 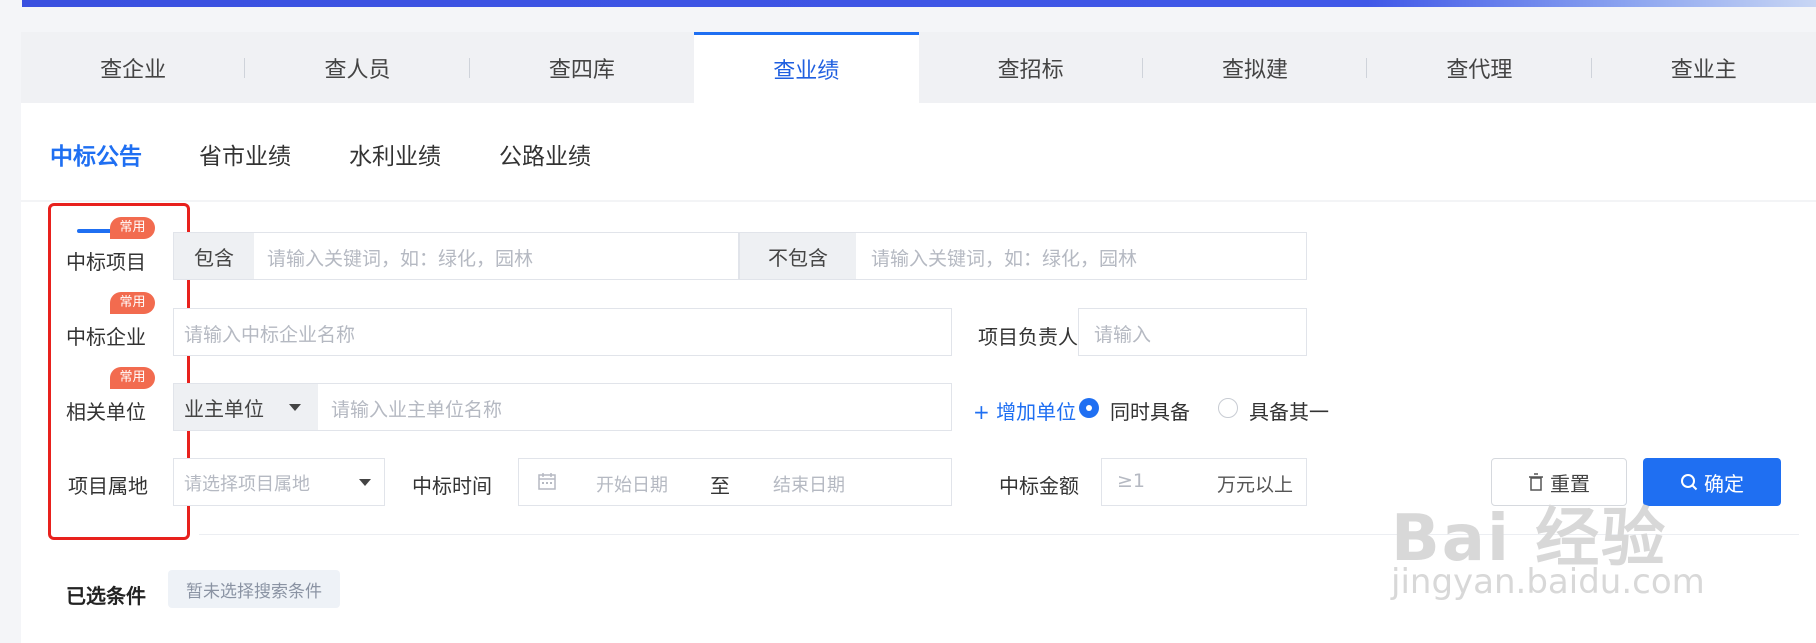 What do you see at coordinates (919, 3) in the screenshot?
I see `top-banner` at bounding box center [919, 3].